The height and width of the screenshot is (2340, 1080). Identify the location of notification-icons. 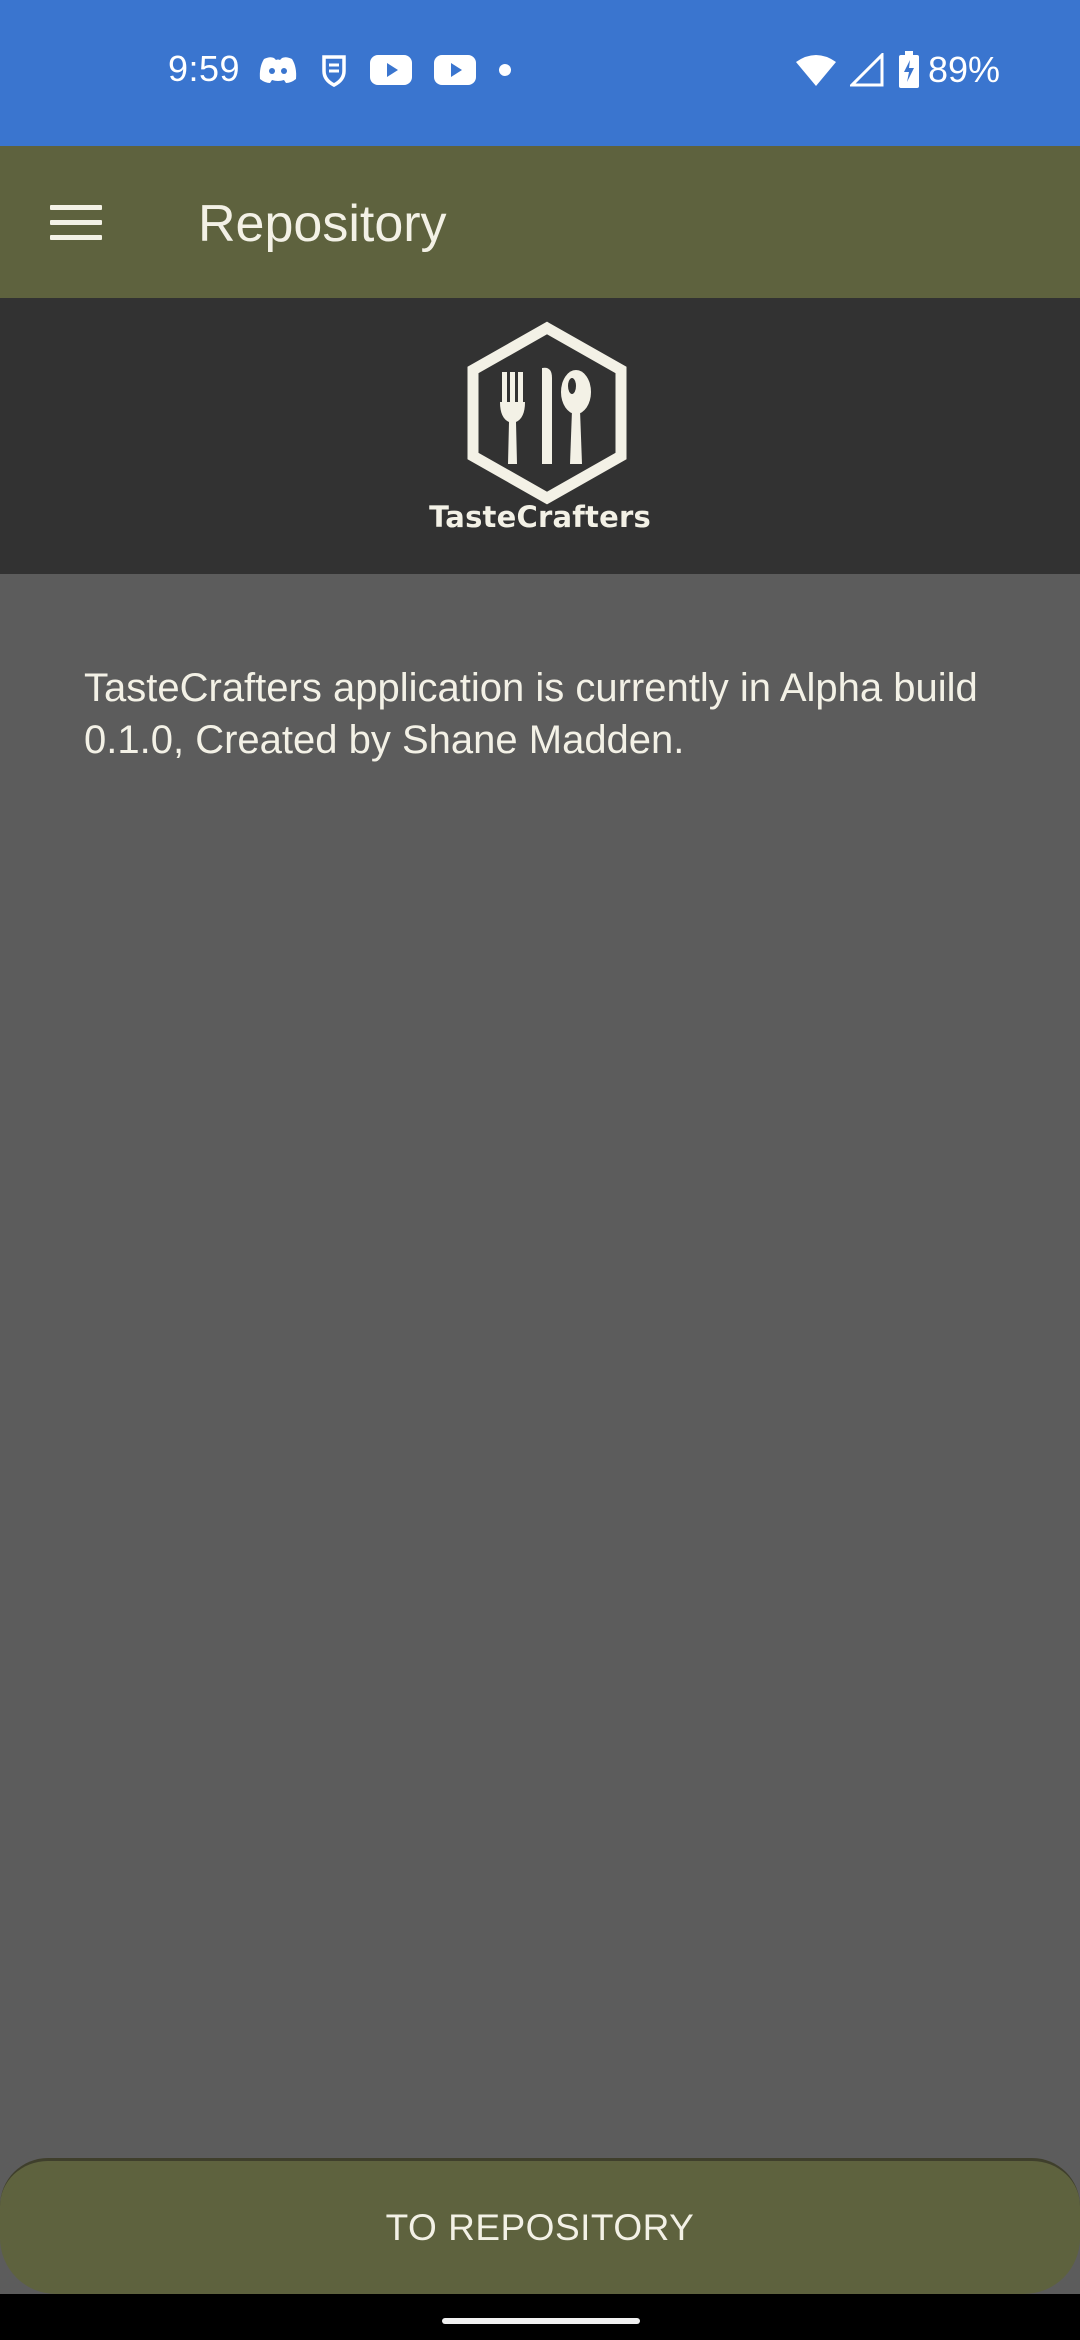
(396, 70).